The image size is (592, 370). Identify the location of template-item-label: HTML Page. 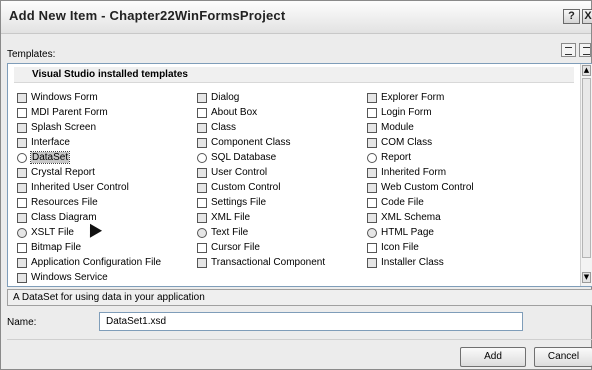
(407, 232).